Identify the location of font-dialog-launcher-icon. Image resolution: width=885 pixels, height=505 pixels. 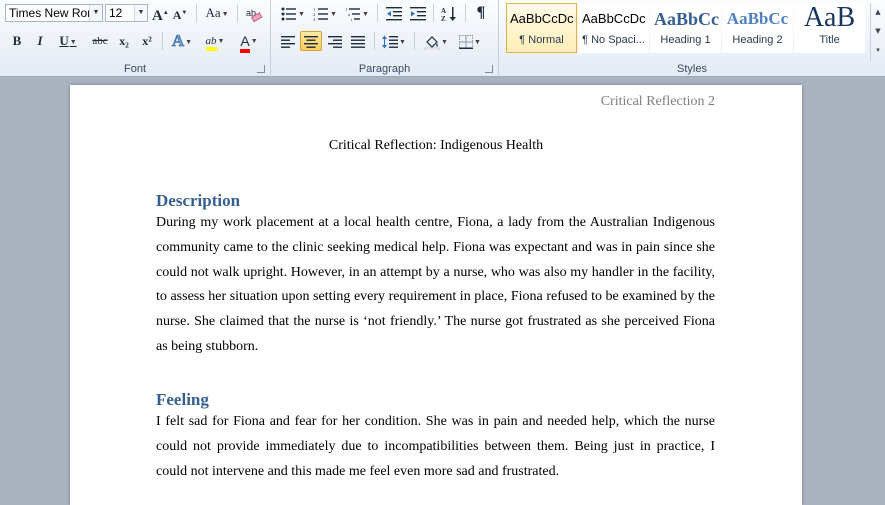
(261, 69).